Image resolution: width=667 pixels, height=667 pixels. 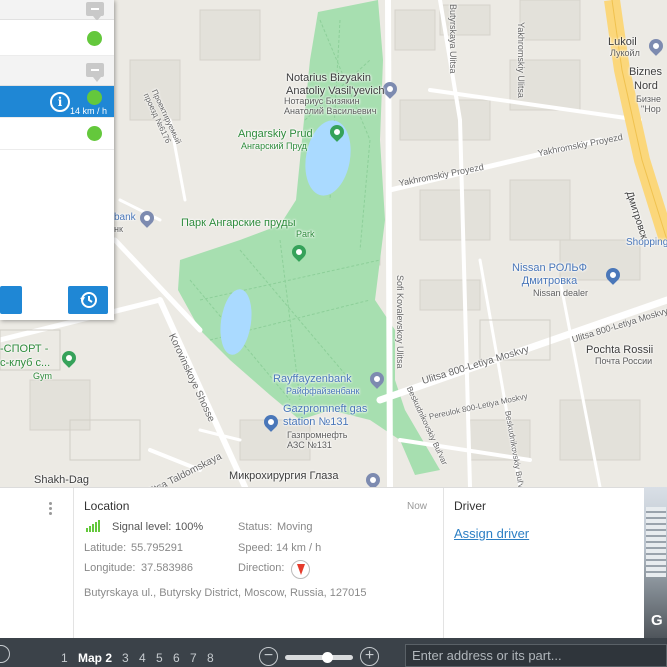 What do you see at coordinates (60, 102) in the screenshot?
I see `info-icon: i` at bounding box center [60, 102].